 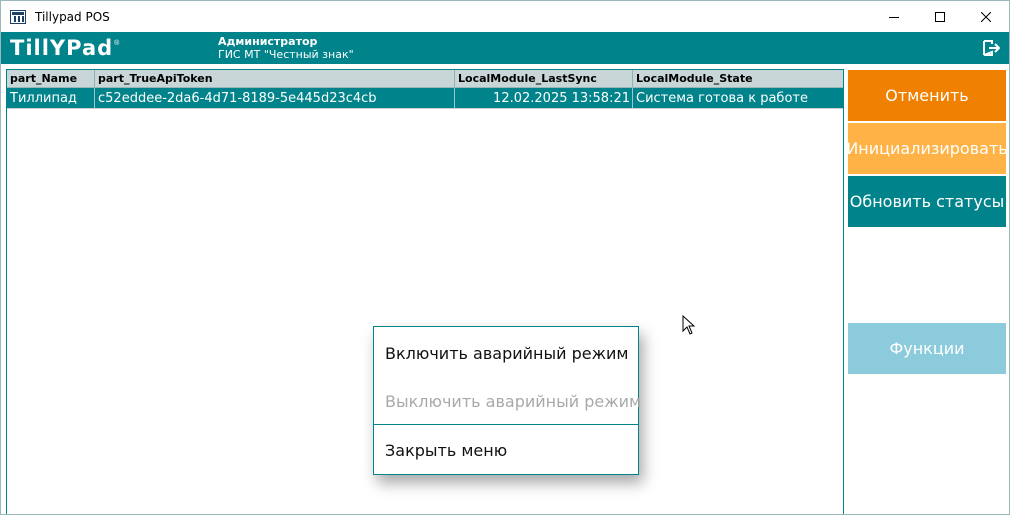 I want to click on column-header-token: part_TrueApiToken, so click(x=275, y=78).